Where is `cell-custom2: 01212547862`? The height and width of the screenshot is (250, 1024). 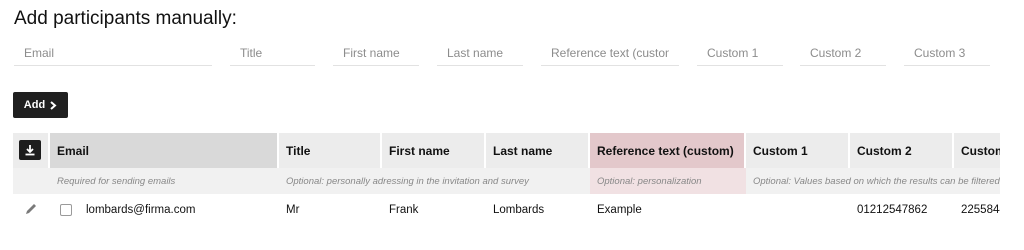 cell-custom2: 01212547862 is located at coordinates (892, 210).